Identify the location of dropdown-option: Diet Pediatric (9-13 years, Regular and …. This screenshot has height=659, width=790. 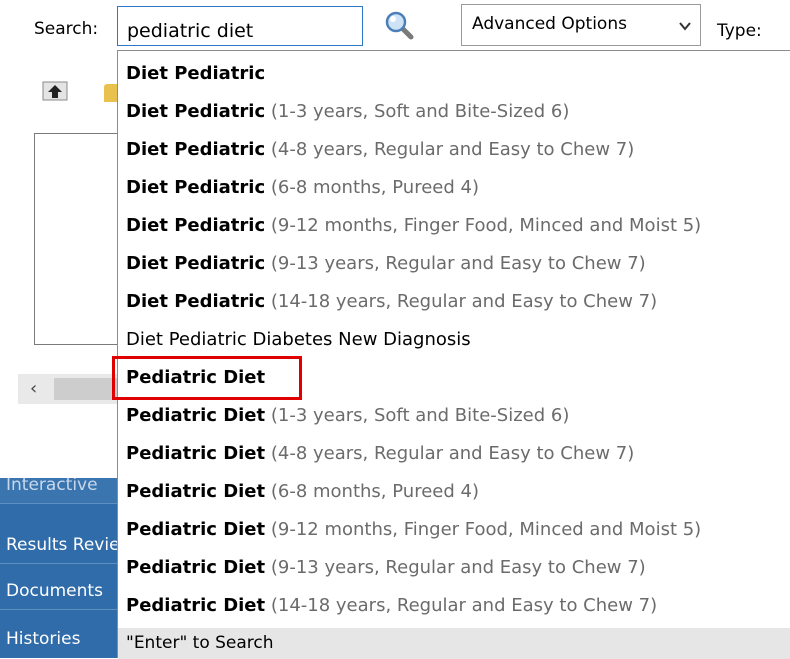
(386, 264).